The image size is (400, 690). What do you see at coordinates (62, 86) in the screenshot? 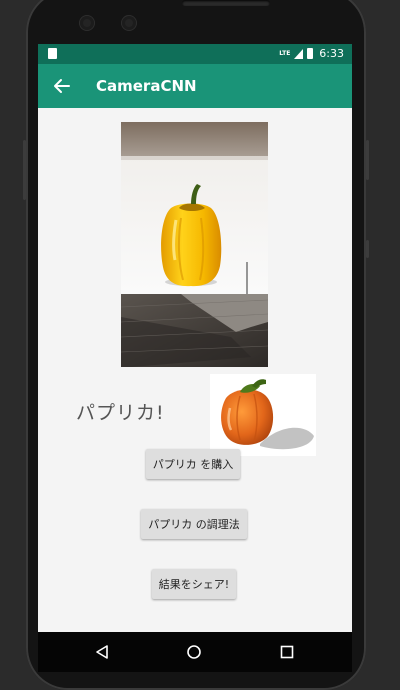
I see `arrow-back-icon` at bounding box center [62, 86].